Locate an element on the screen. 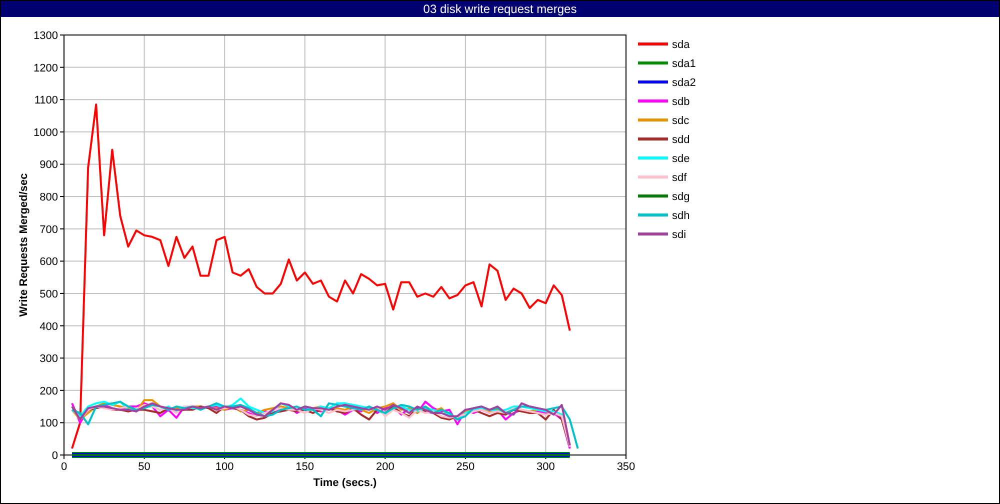 The height and width of the screenshot is (504, 1000). y-tick-label: 600 is located at coordinates (49, 262).